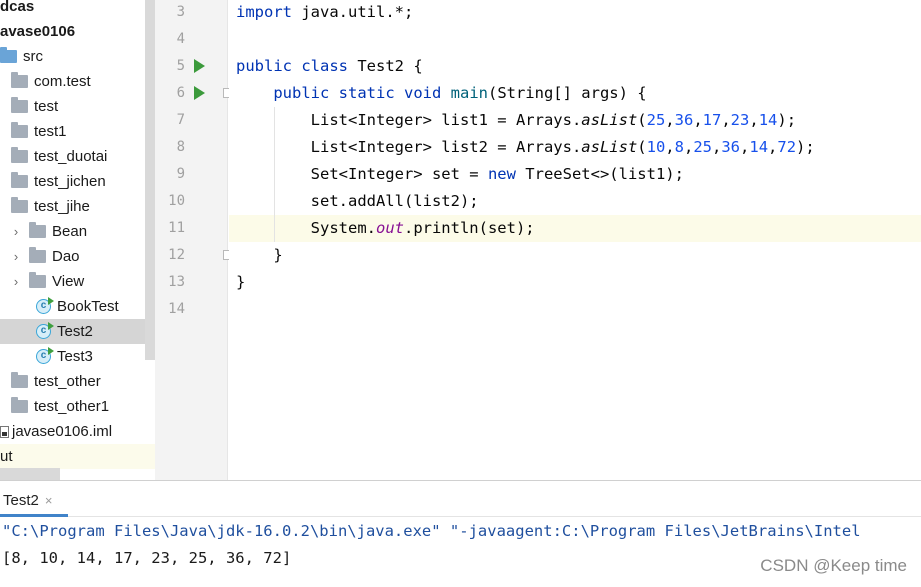 The image size is (921, 587). What do you see at coordinates (46, 106) in the screenshot?
I see `tree-item-label: test` at bounding box center [46, 106].